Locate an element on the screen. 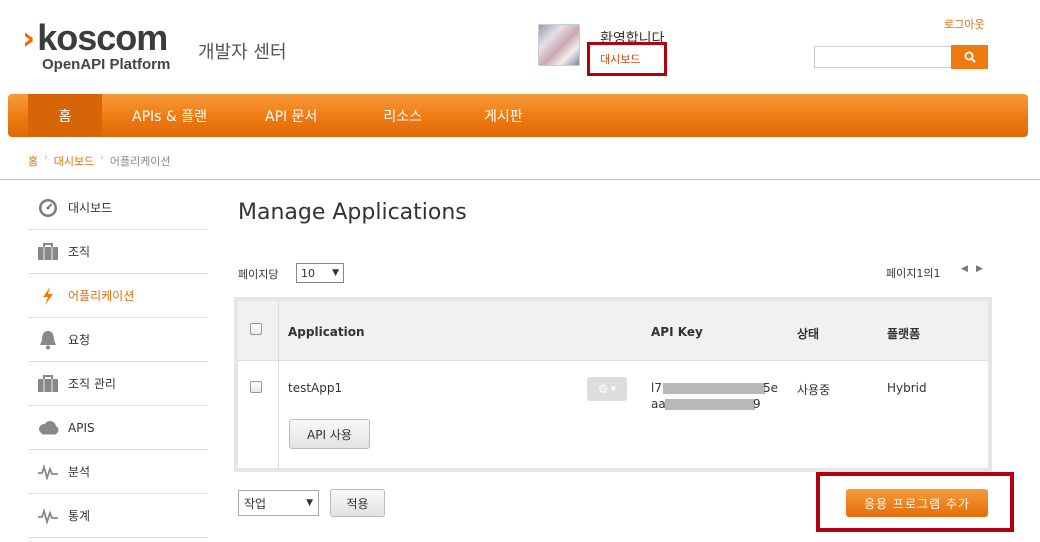 This screenshot has width=1040, height=542. search-button is located at coordinates (969, 57).